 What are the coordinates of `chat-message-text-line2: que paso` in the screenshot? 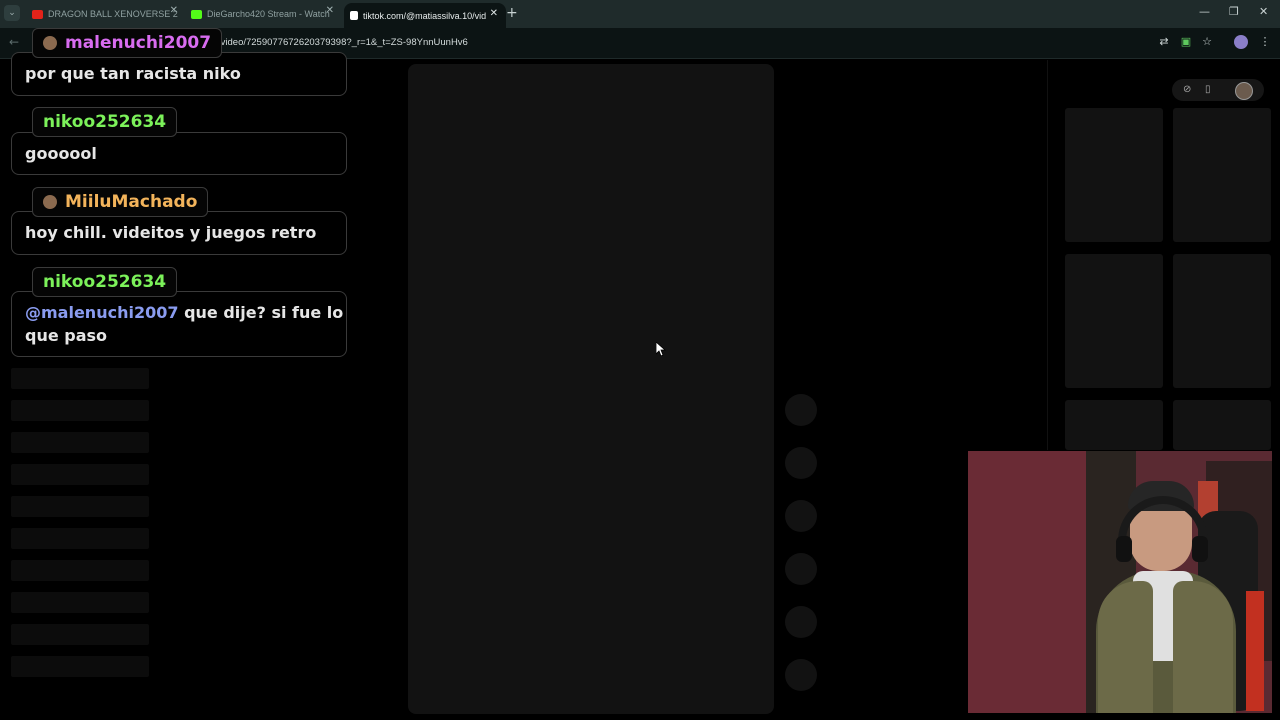 It's located at (66, 335).